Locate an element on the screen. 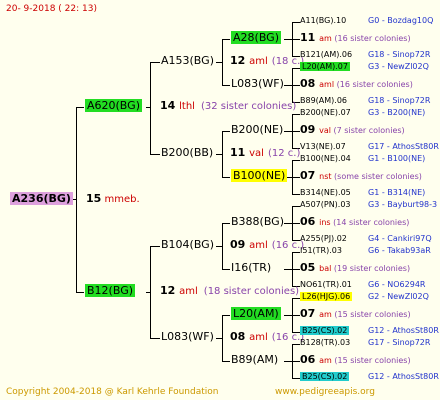 Image resolution: width=440 pixels, height=400 pixels. g2-node-1: A153(BG) is located at coordinates (187, 61).